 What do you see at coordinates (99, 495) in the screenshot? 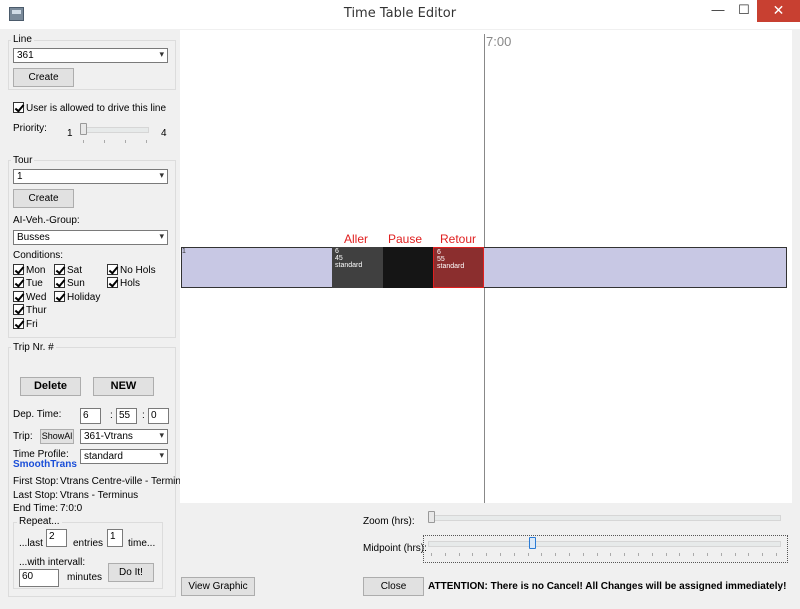
I see `last-stop-value: Vtrans - Terminus` at bounding box center [99, 495].